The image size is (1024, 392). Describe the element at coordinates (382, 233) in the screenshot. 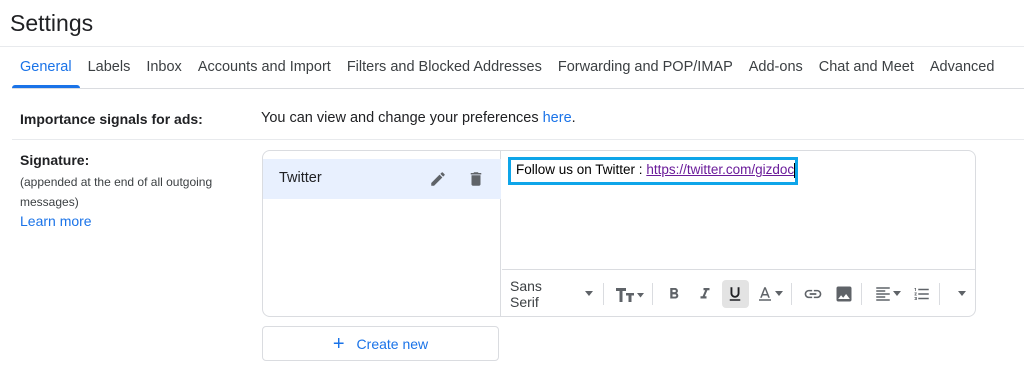

I see `signature-list: Twitter` at that location.